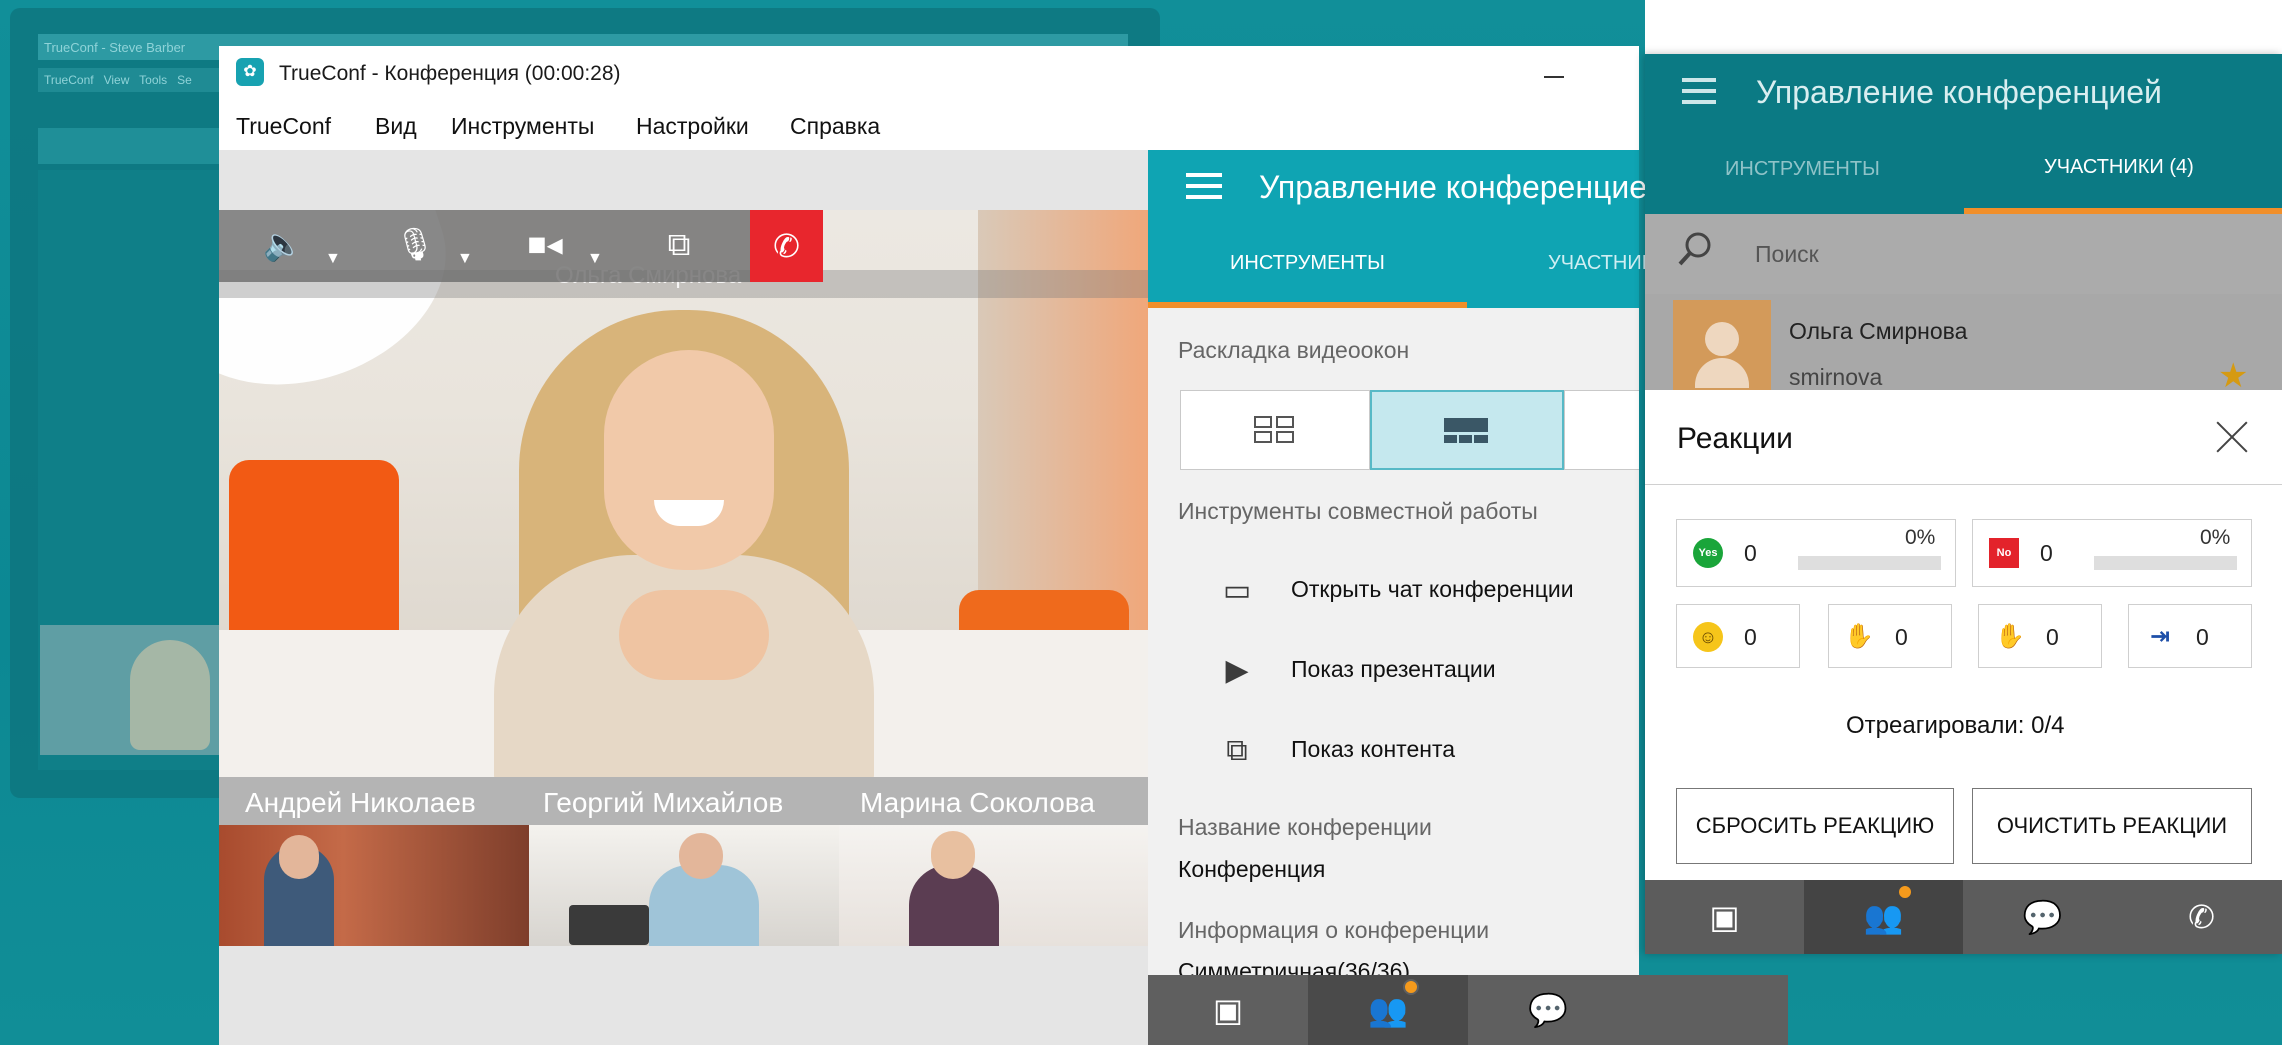 This screenshot has width=2282, height=1045. I want to click on conference-name-value: Конференция, so click(1252, 869).